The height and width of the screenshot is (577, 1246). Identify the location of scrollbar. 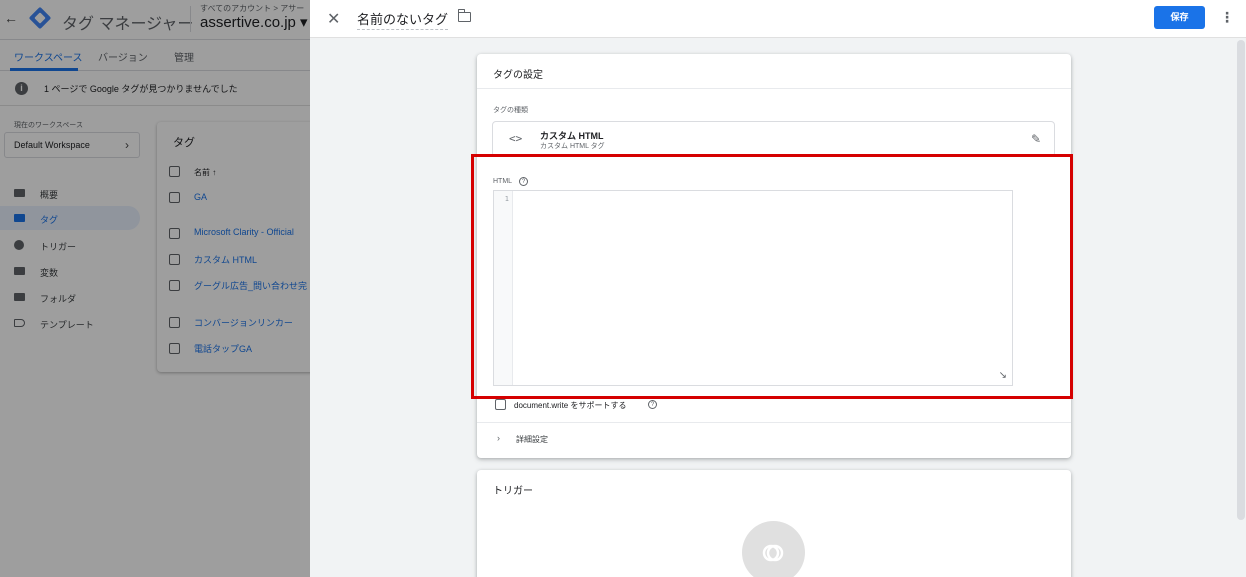
(1241, 280).